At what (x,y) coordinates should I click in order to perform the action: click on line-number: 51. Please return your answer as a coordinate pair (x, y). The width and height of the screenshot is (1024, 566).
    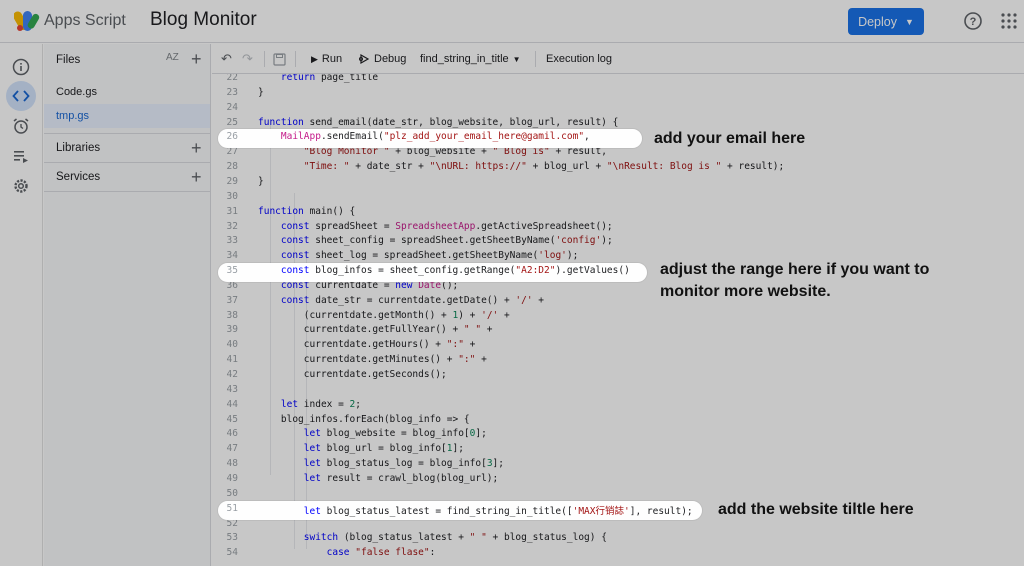
    Looking at the image, I should click on (232, 508).